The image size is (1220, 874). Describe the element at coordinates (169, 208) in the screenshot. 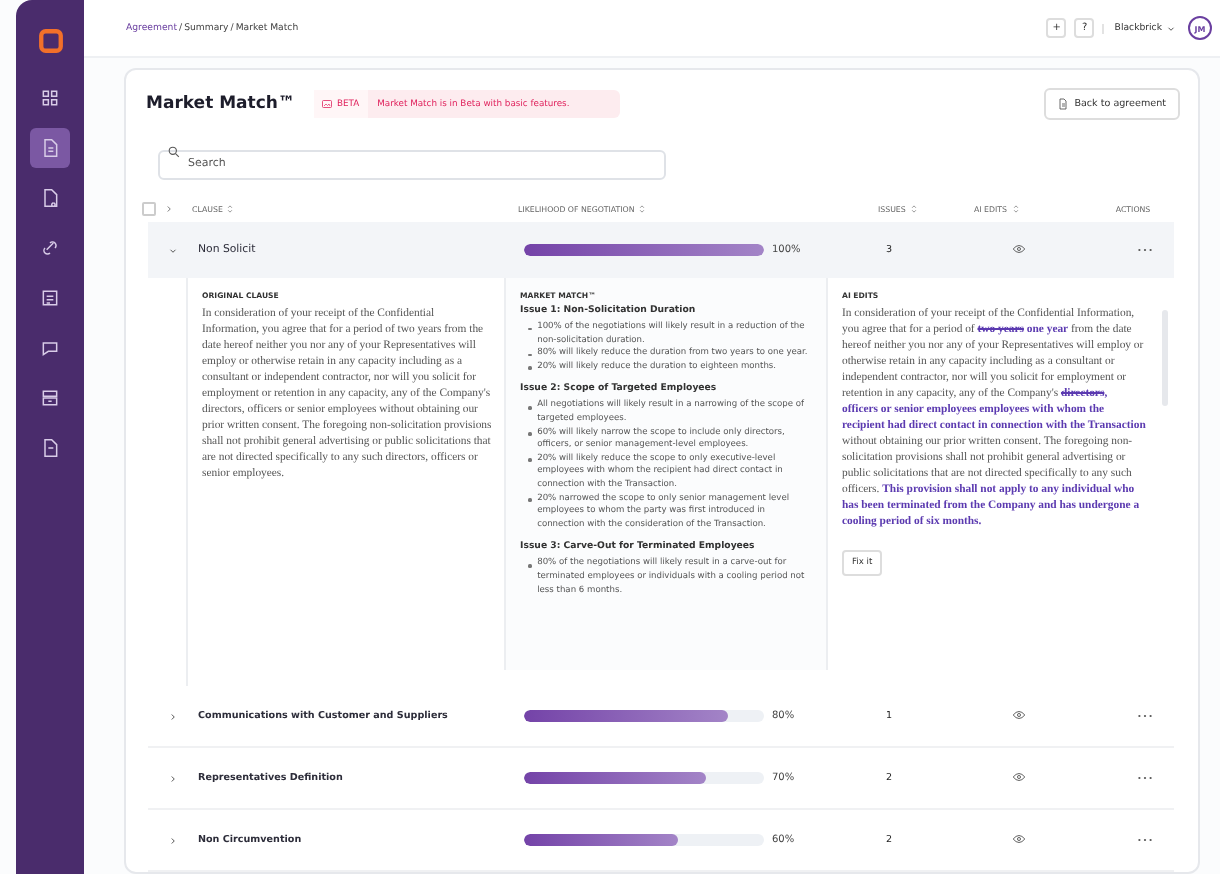

I see `expand-all-icon` at that location.